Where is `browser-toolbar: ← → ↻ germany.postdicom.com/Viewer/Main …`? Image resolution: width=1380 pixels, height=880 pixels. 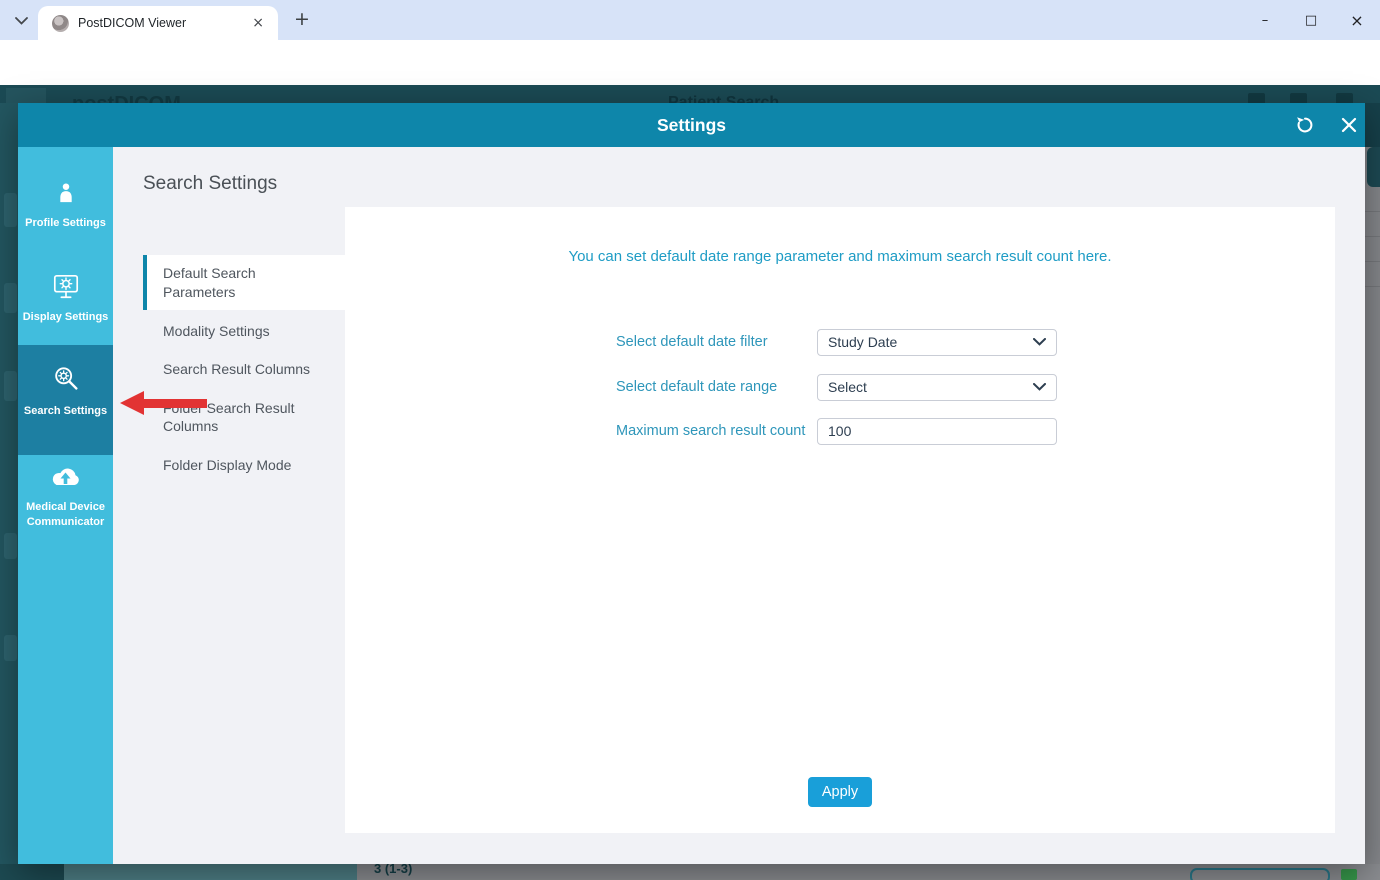
browser-toolbar: ← → ↻ germany.postdicom.com/Viewer/Main … is located at coordinates (690, 79).